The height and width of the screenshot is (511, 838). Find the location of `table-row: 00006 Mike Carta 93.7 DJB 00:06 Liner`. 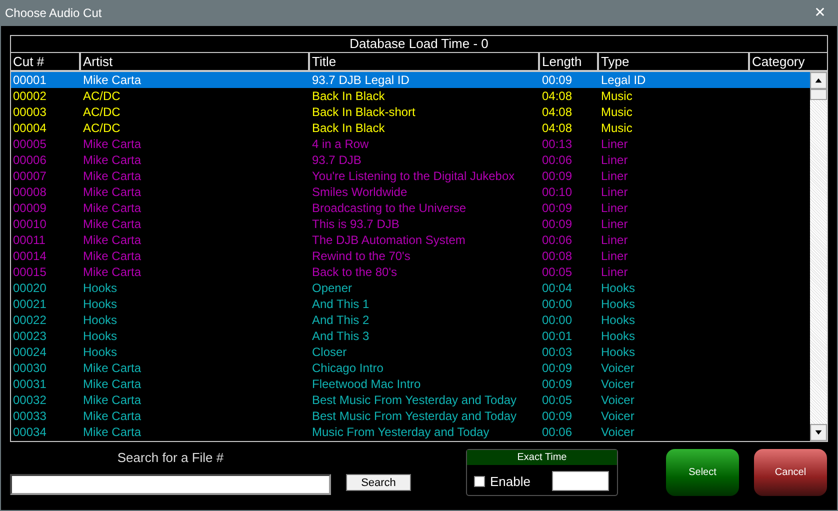

table-row: 00006 Mike Carta 93.7 DJB 00:06 Liner is located at coordinates (410, 160).